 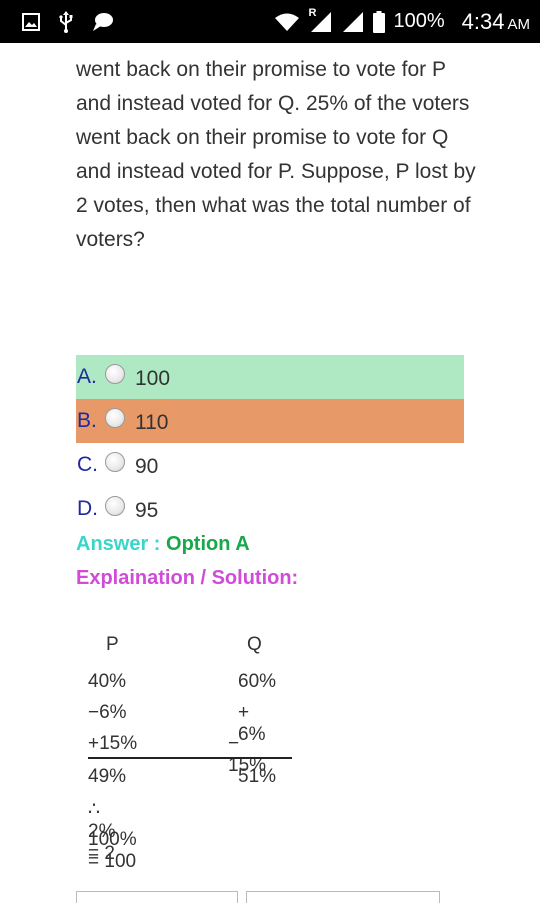 What do you see at coordinates (483, 21) in the screenshot?
I see `clock-time: 4:34` at bounding box center [483, 21].